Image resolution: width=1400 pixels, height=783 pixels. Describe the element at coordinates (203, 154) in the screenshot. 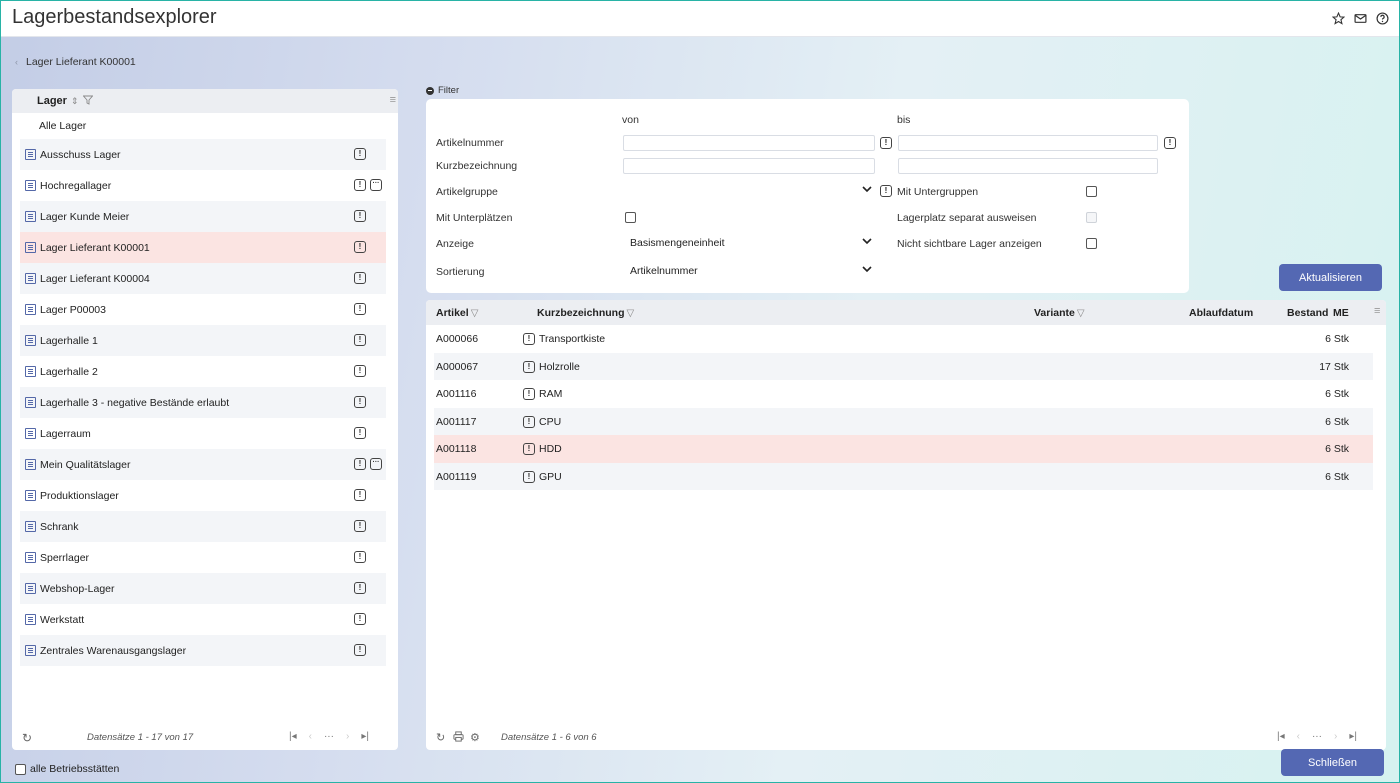

I see `warehouse-row: Ausschuss Lager!` at that location.